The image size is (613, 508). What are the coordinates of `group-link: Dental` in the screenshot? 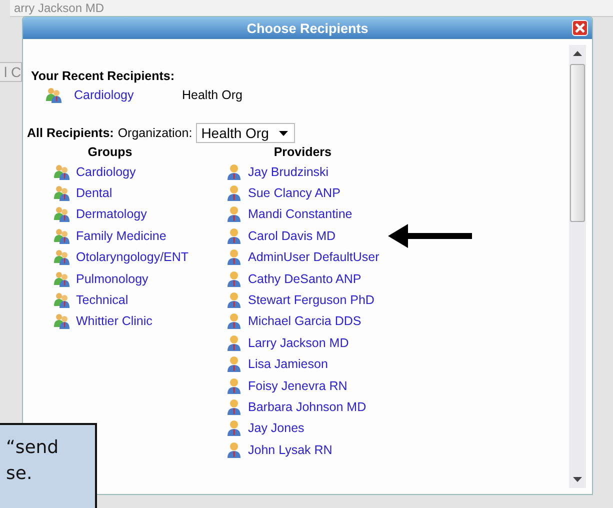 It's located at (94, 193).